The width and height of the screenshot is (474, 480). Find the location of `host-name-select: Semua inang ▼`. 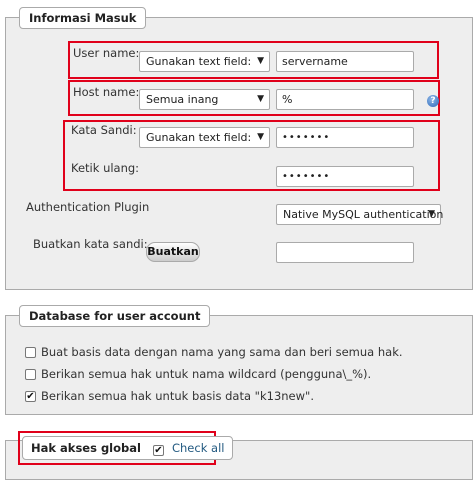

host-name-select: Semua inang ▼ is located at coordinates (204, 99).